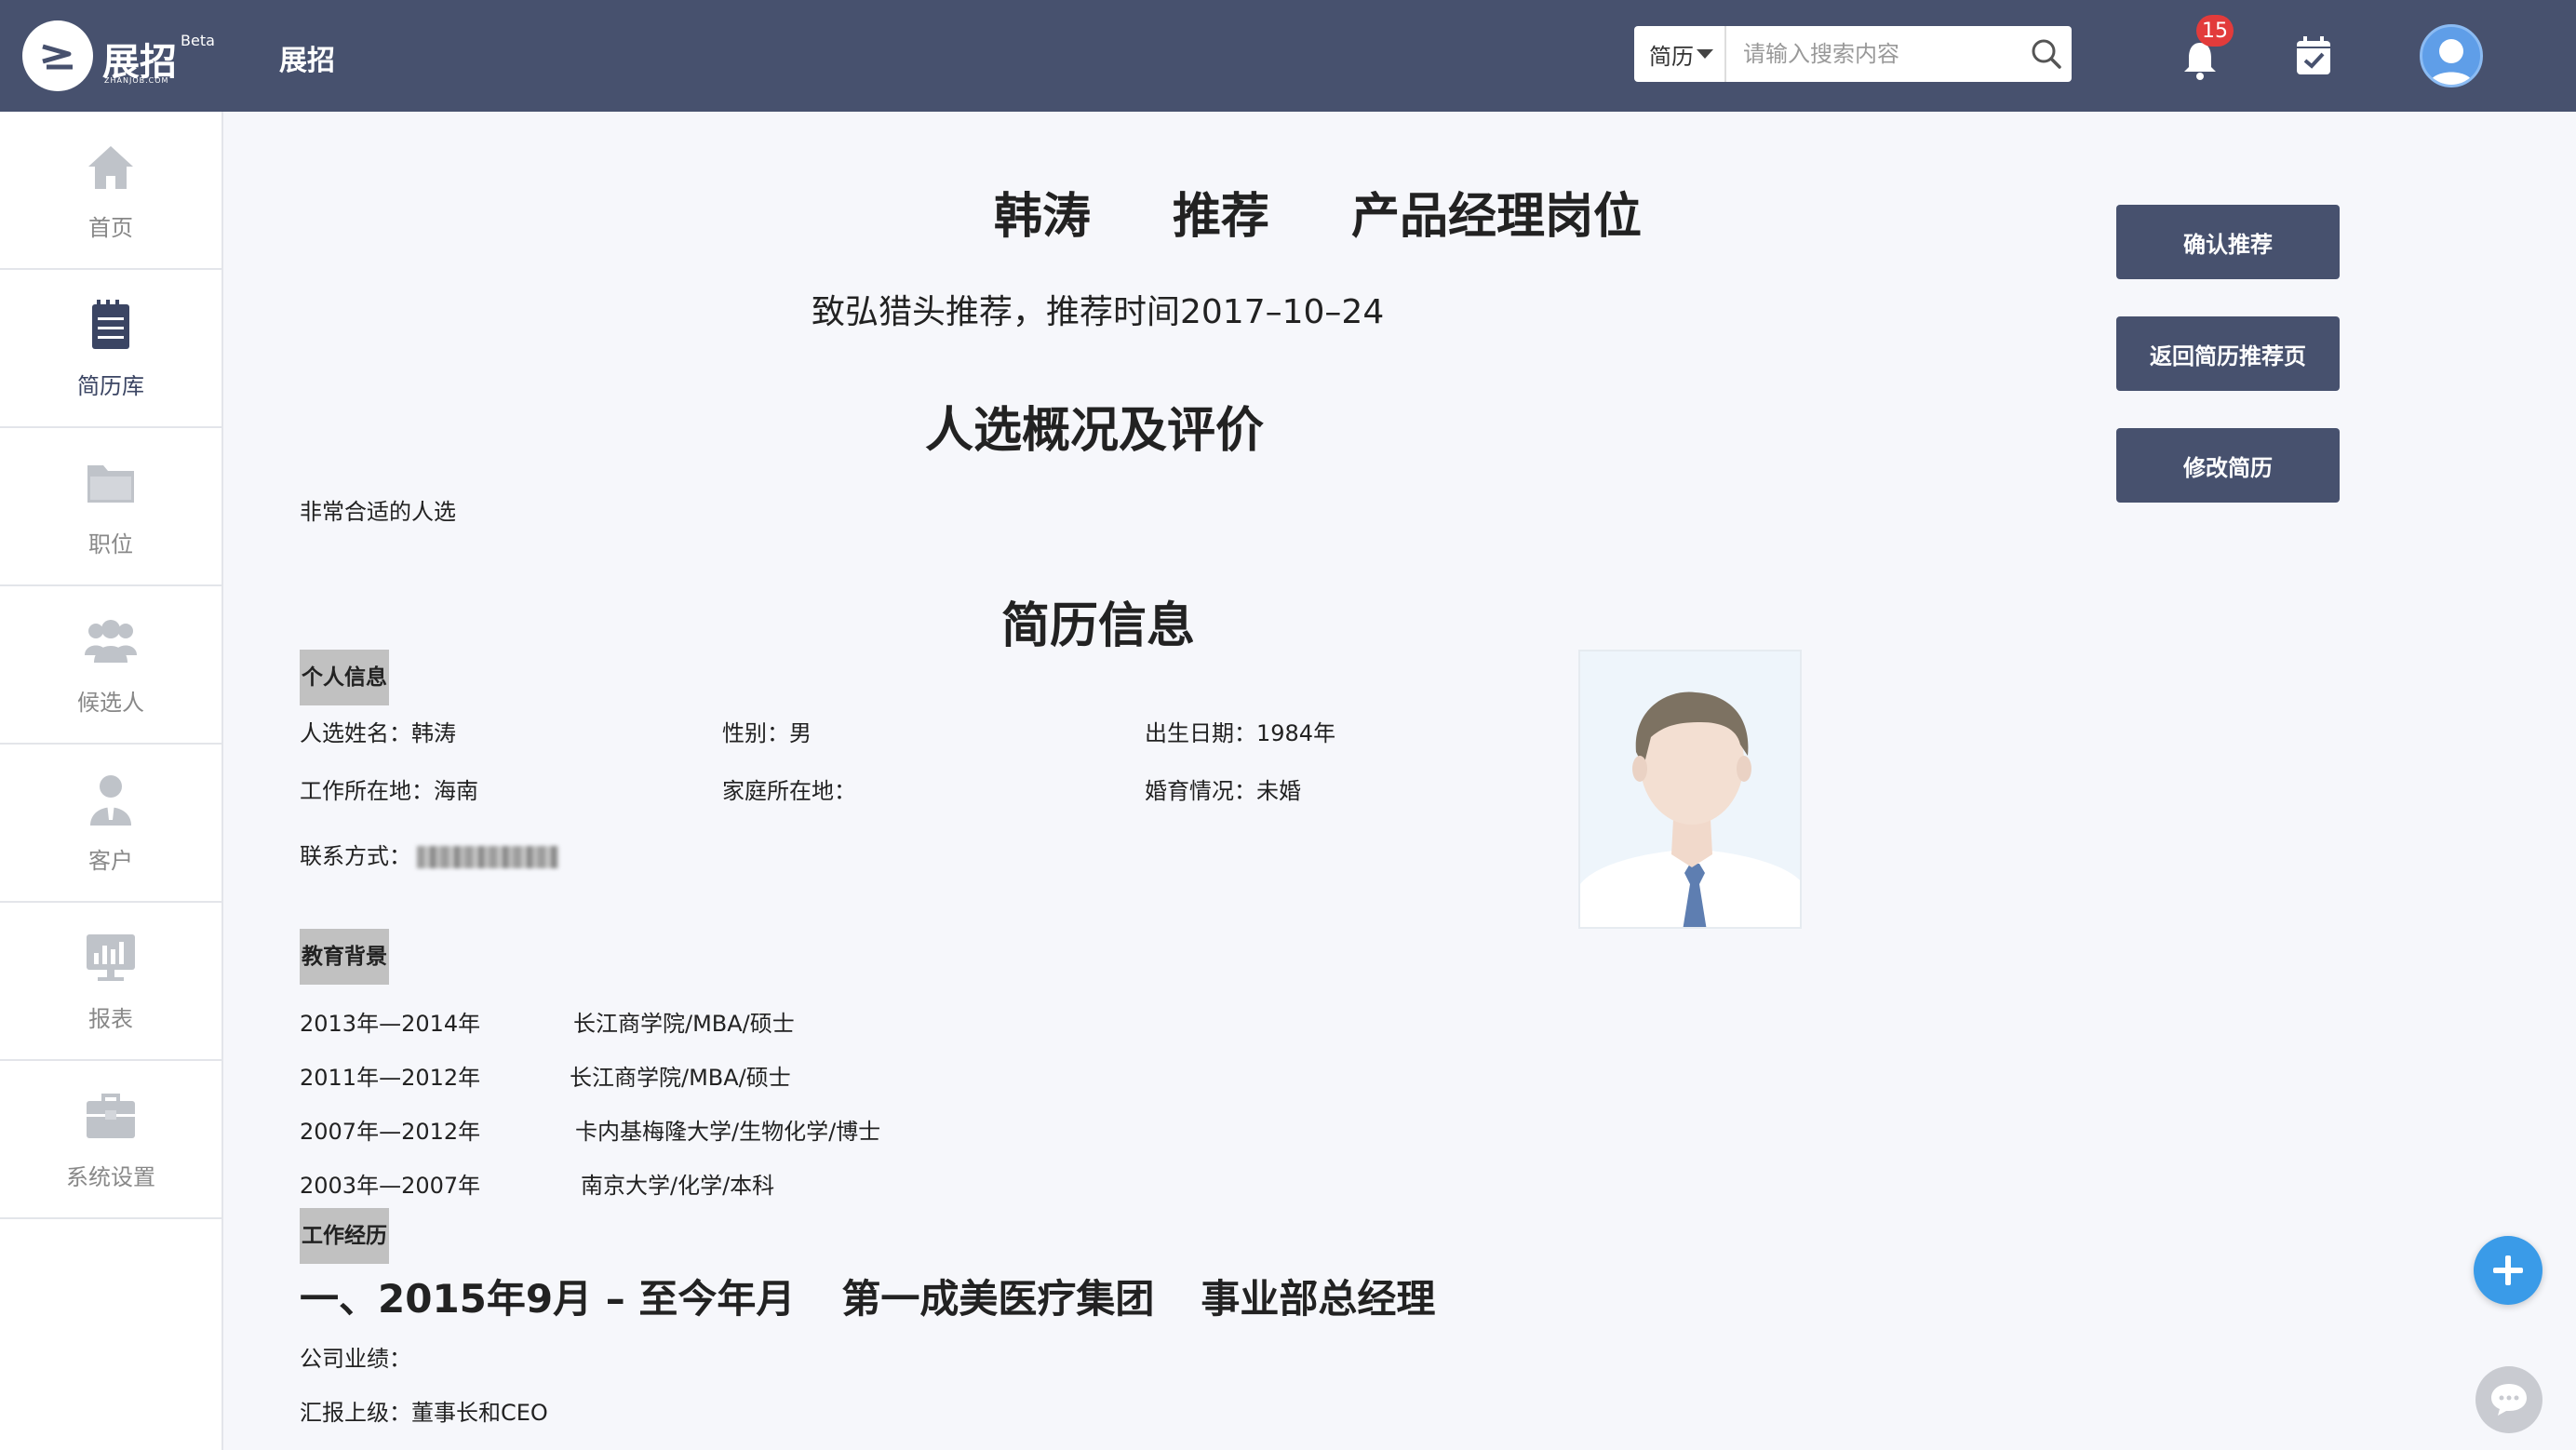 The image size is (2576, 1450). I want to click on toolbox-icon, so click(111, 1116).